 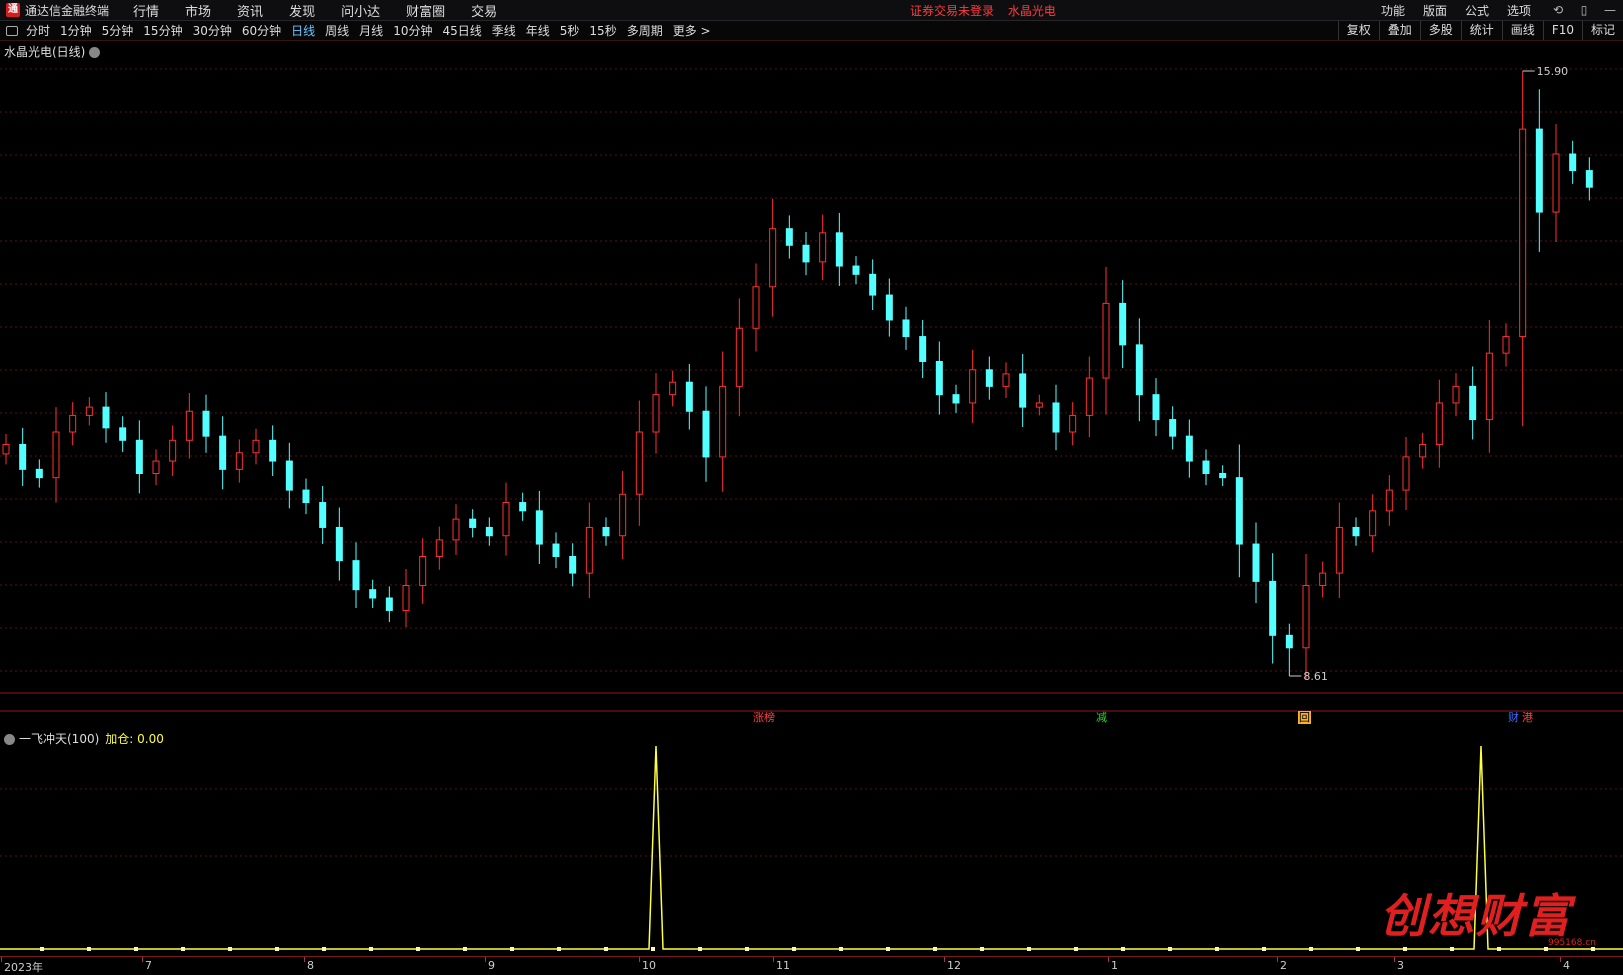 What do you see at coordinates (146, 10) in the screenshot?
I see `menu-hangqing: 行情` at bounding box center [146, 10].